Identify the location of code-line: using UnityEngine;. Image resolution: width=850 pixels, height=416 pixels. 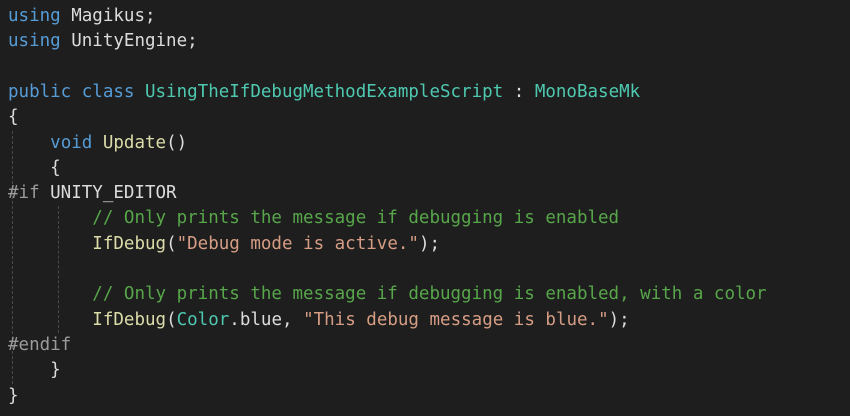
(103, 41).